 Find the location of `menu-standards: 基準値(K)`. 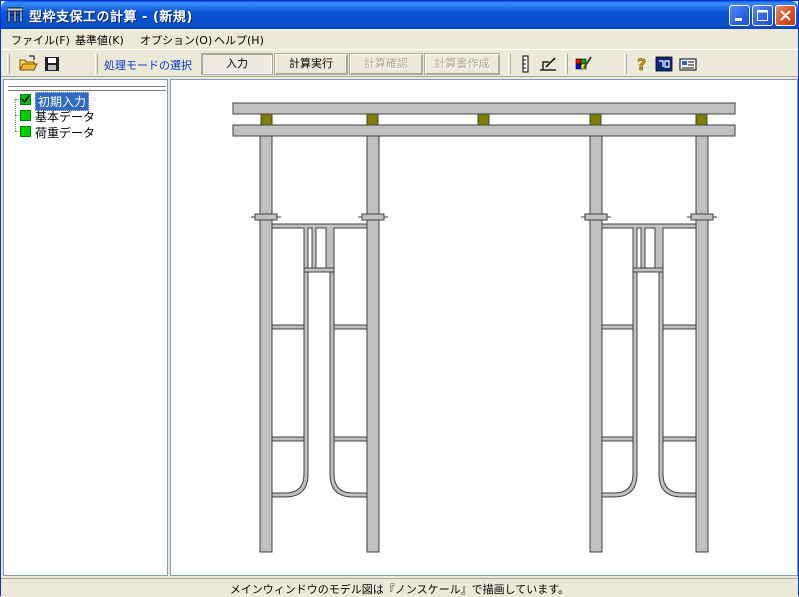

menu-standards: 基準値(K) is located at coordinates (99, 40).